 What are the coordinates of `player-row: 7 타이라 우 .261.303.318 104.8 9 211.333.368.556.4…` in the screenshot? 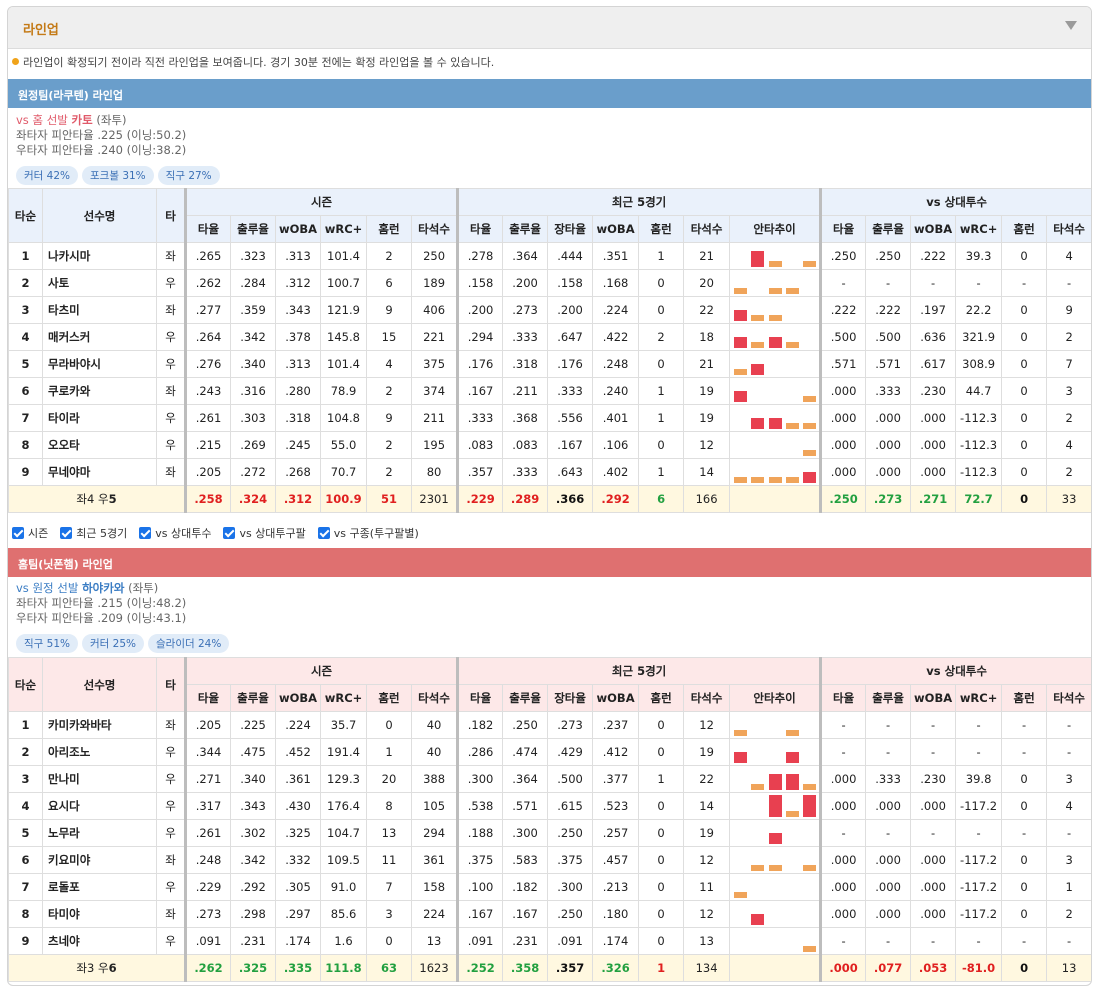 It's located at (549, 418).